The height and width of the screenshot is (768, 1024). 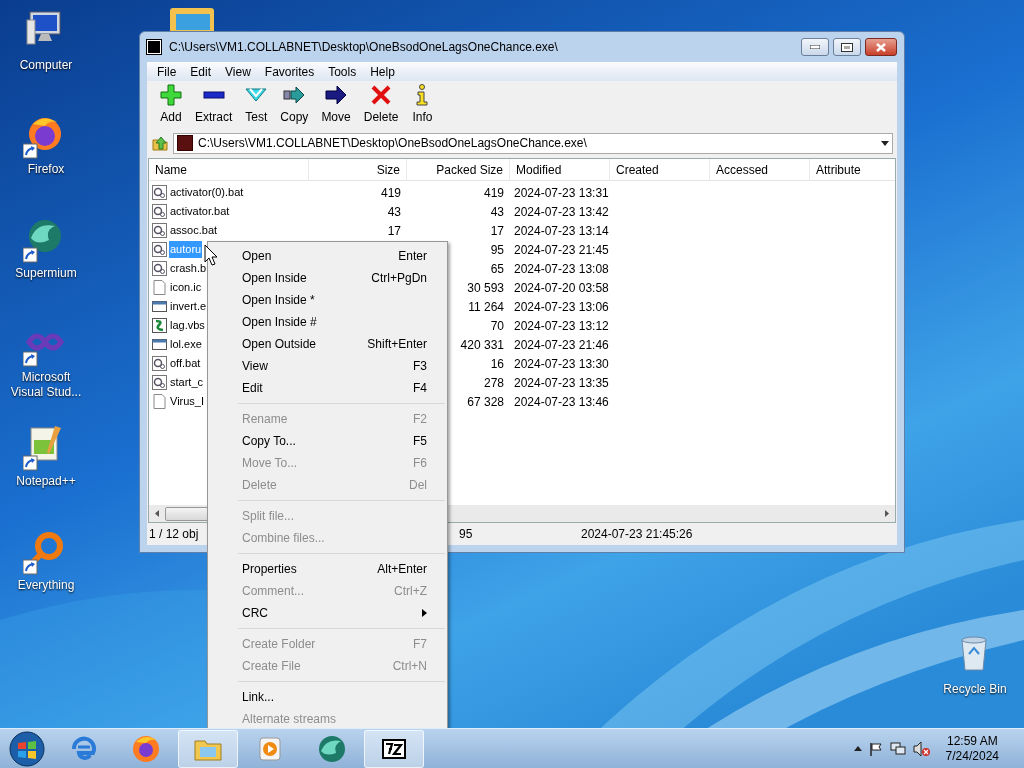 I want to click on move-icon, so click(x=336, y=95).